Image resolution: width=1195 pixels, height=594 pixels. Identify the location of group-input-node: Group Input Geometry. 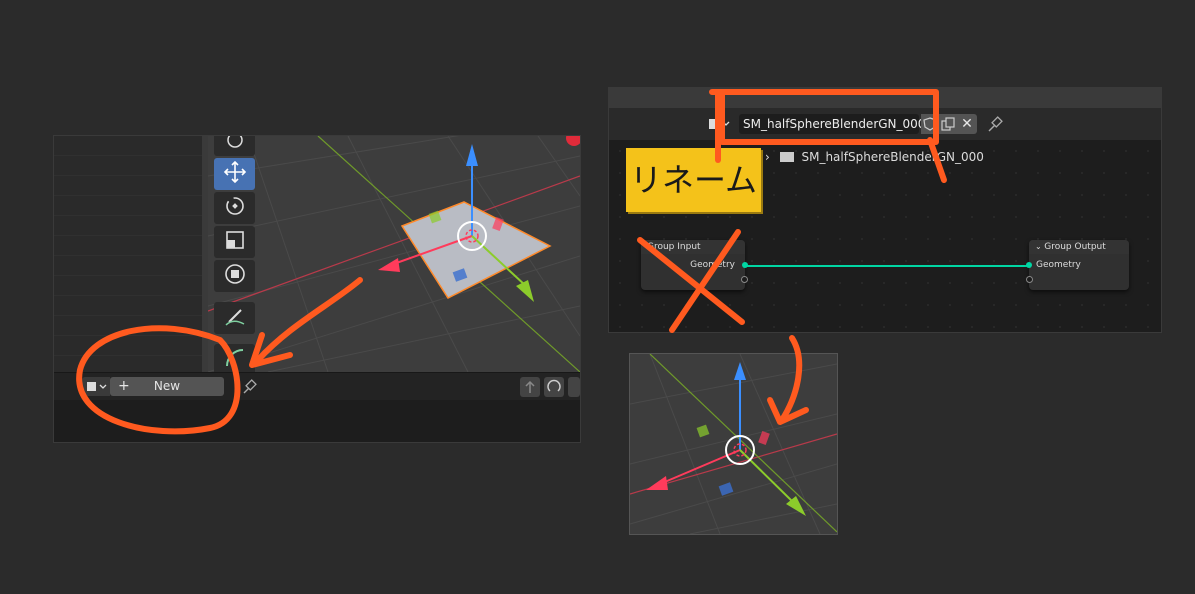
(694, 265).